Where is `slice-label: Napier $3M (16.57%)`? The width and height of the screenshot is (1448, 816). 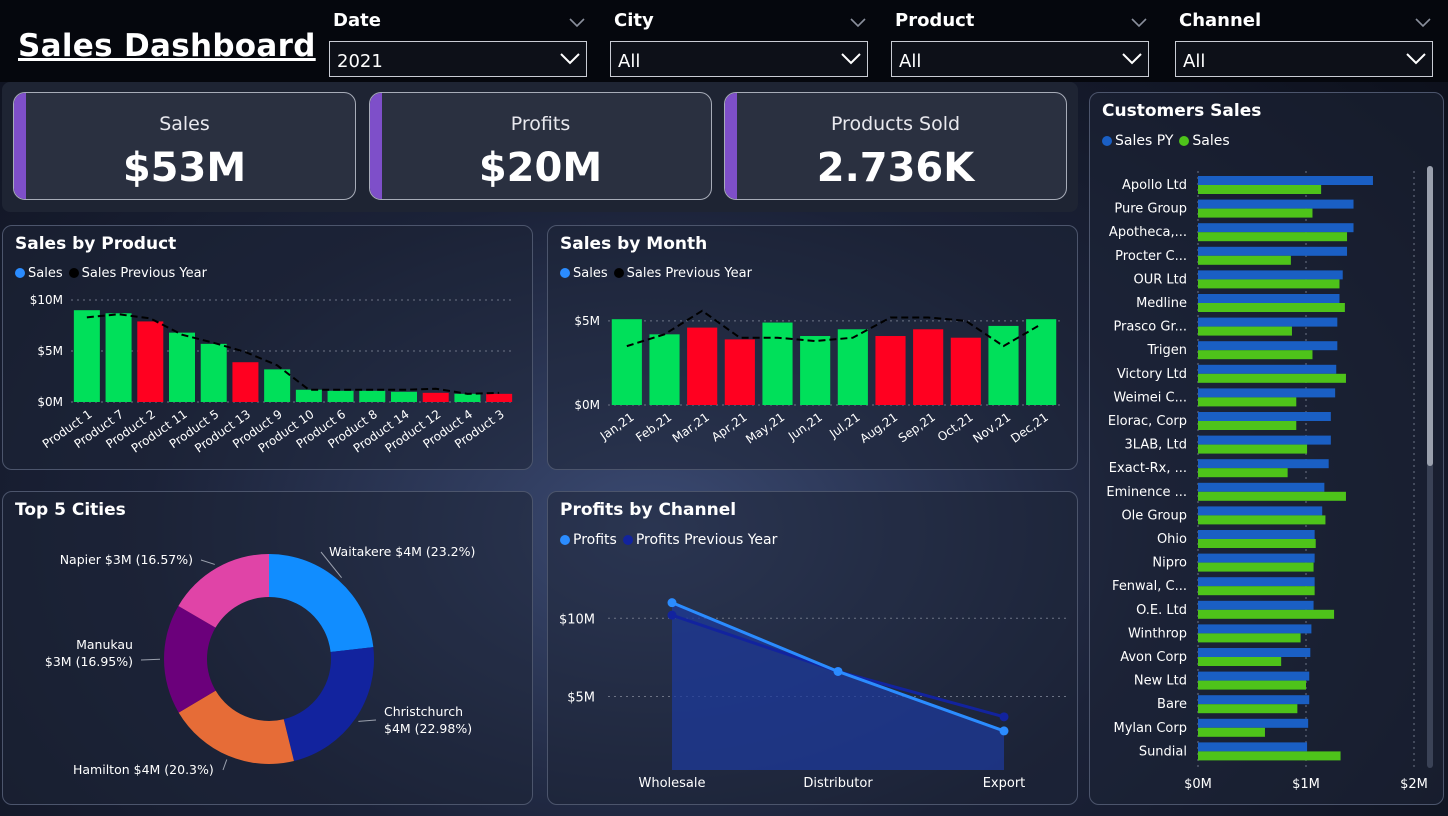 slice-label: Napier $3M (16.57%) is located at coordinates (126, 559).